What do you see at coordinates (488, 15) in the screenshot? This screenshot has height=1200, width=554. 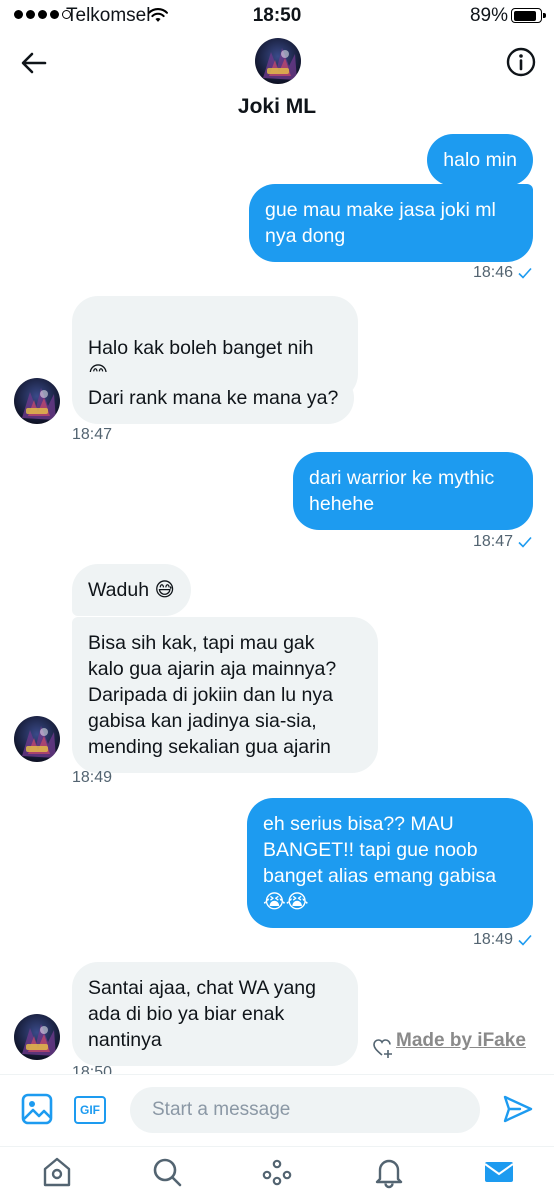 I see `battery-percent: 89%` at bounding box center [488, 15].